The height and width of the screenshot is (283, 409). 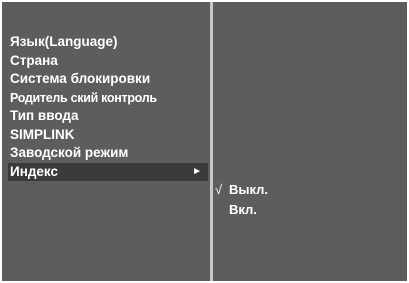 I want to click on menu-item-simplink: SIMPLINK, so click(x=108, y=135).